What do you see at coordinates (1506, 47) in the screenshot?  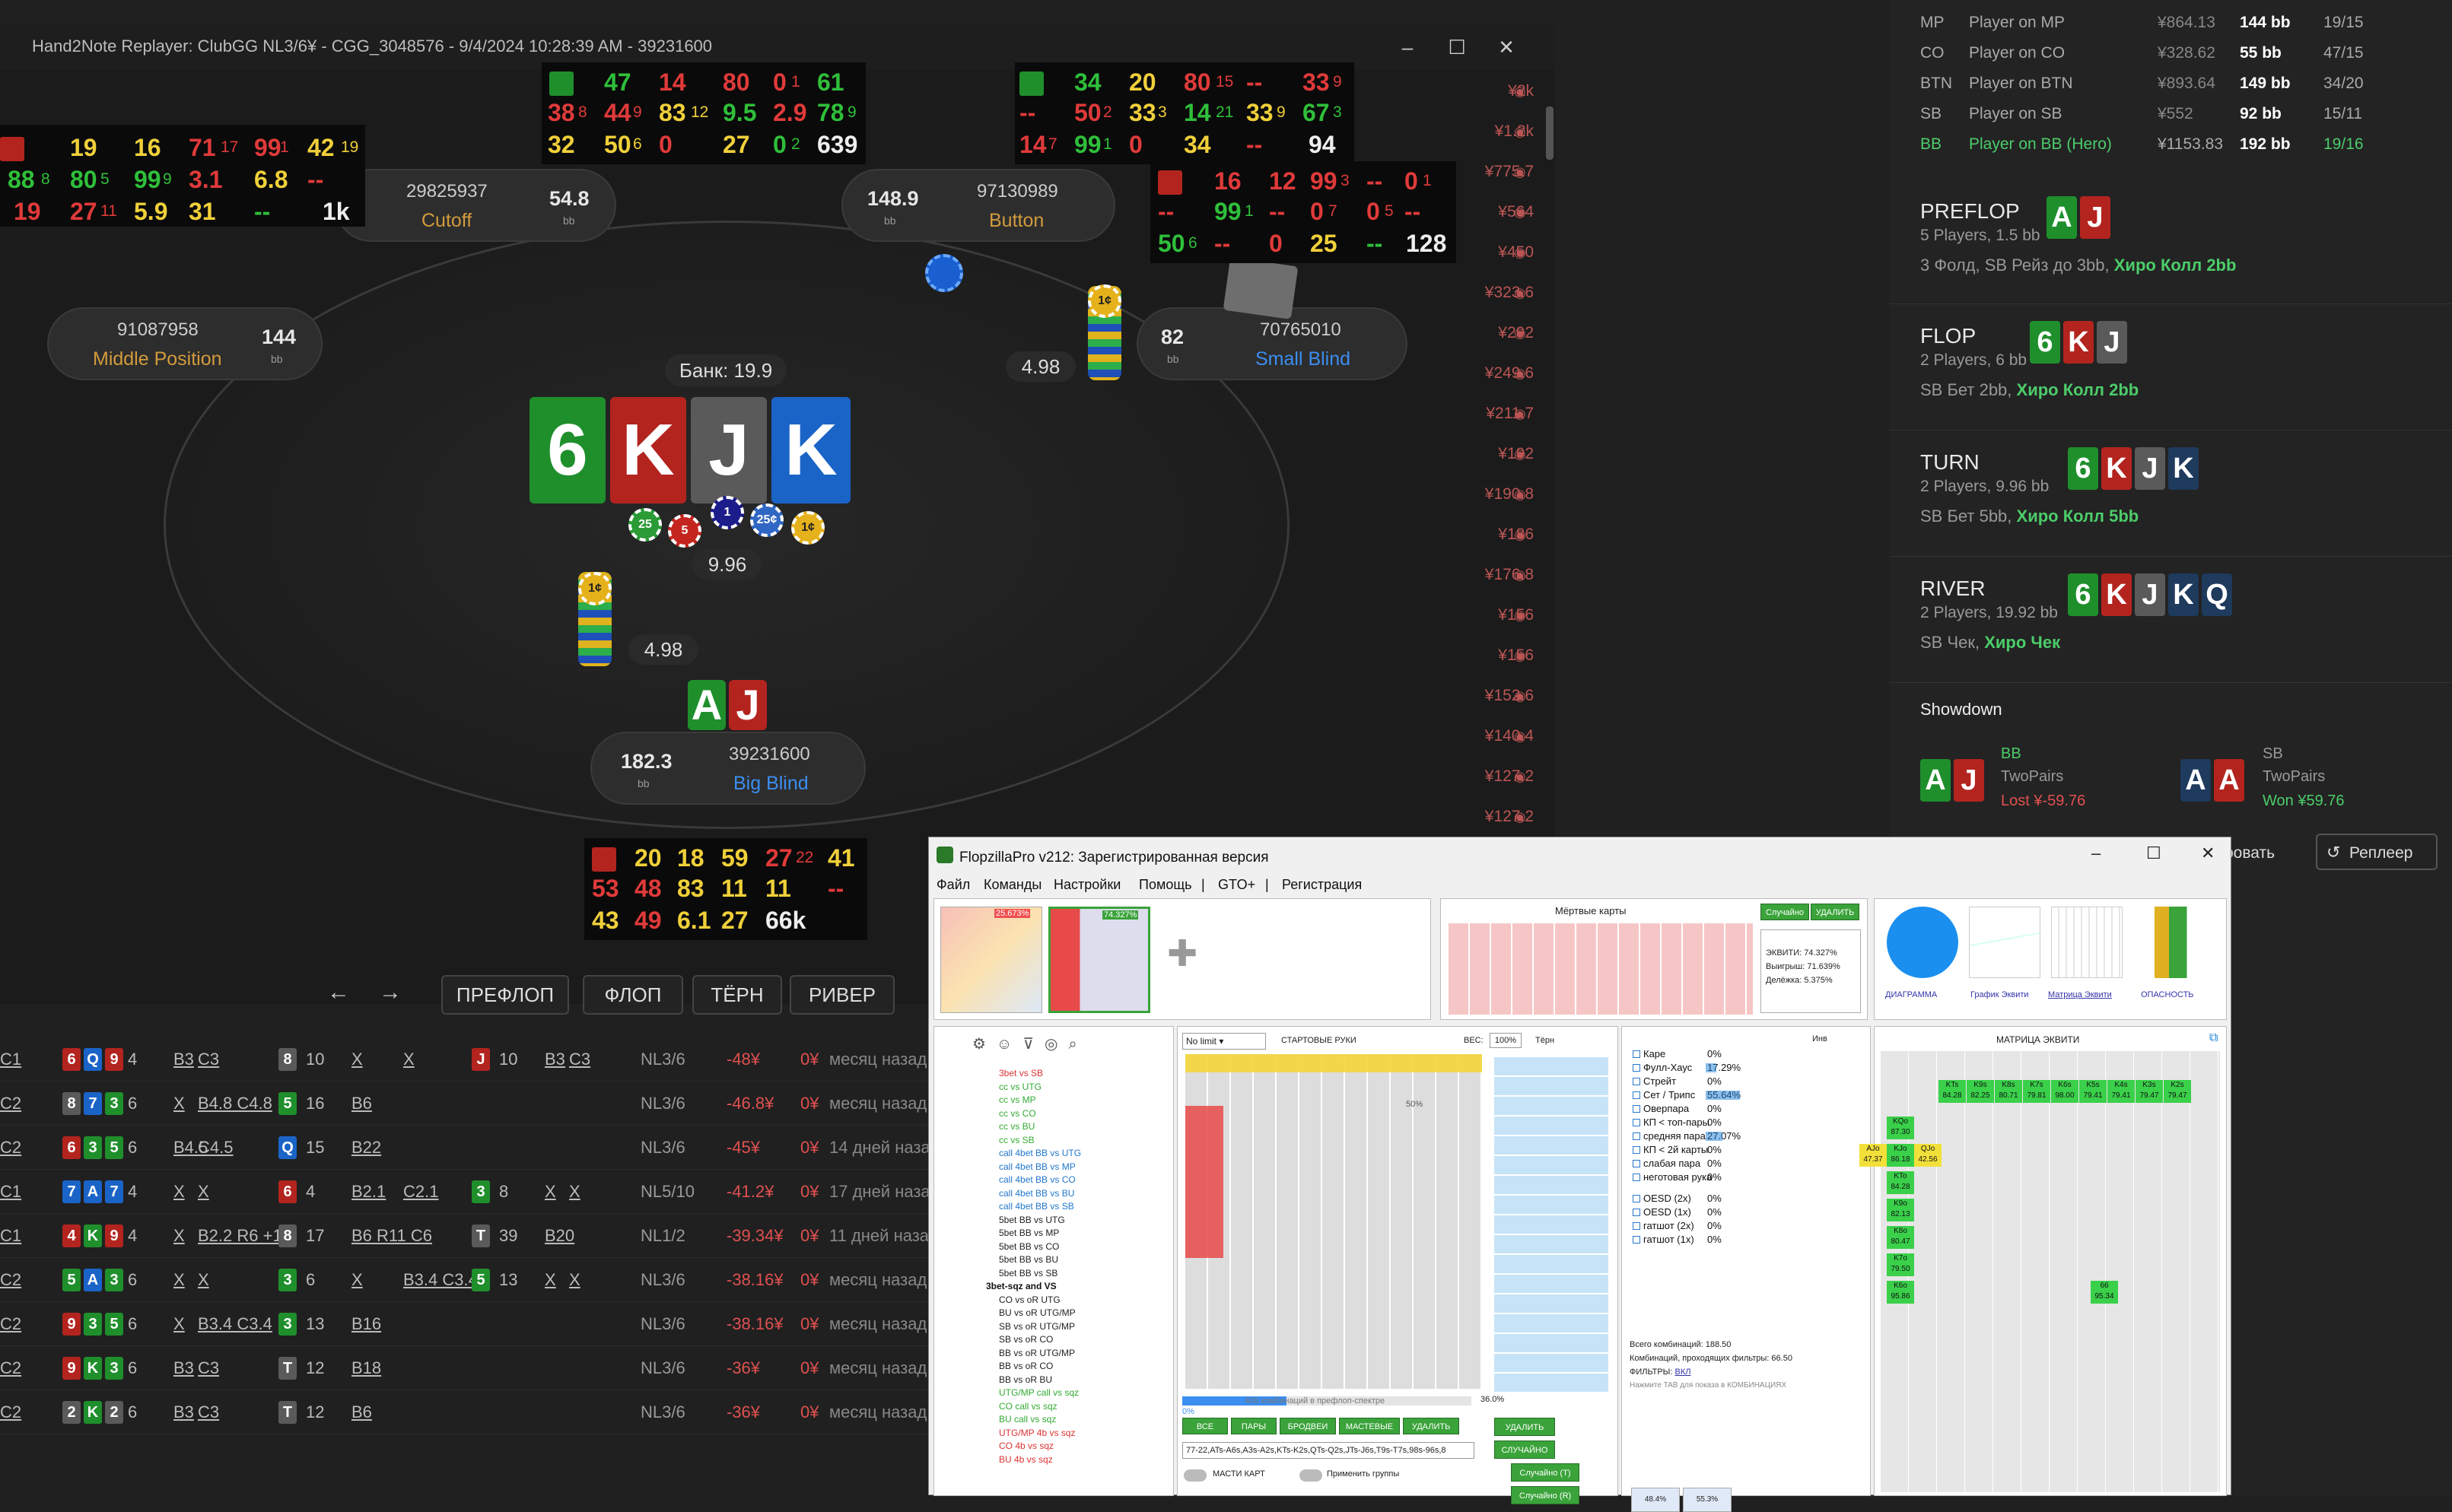 I see `close-button: ✕` at bounding box center [1506, 47].